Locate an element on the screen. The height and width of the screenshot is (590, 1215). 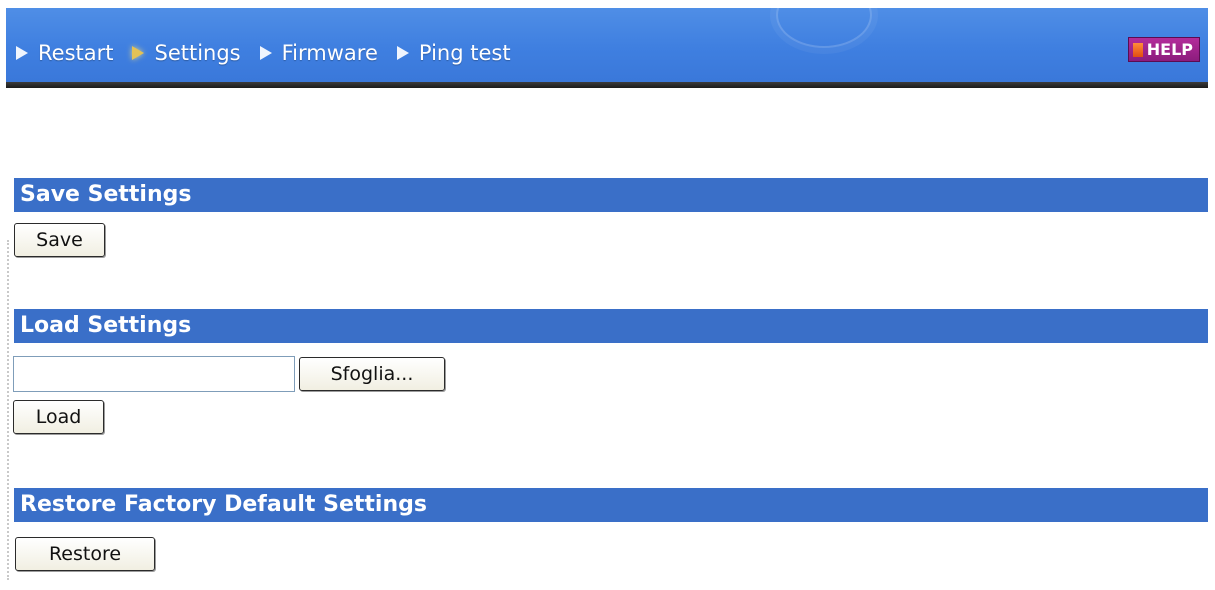
nav-item-firmware: Firmware is located at coordinates (318, 53).